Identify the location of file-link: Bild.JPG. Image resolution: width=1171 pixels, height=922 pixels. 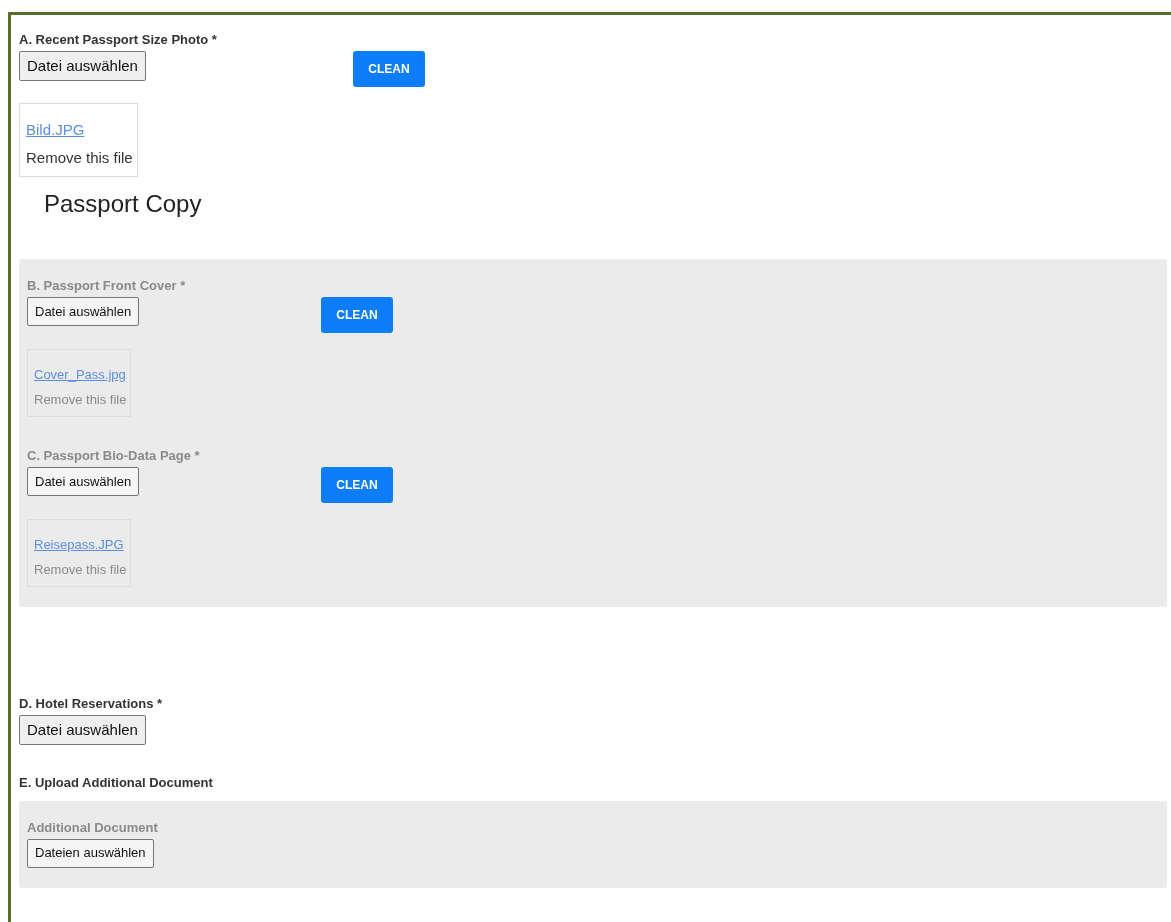
(79, 130).